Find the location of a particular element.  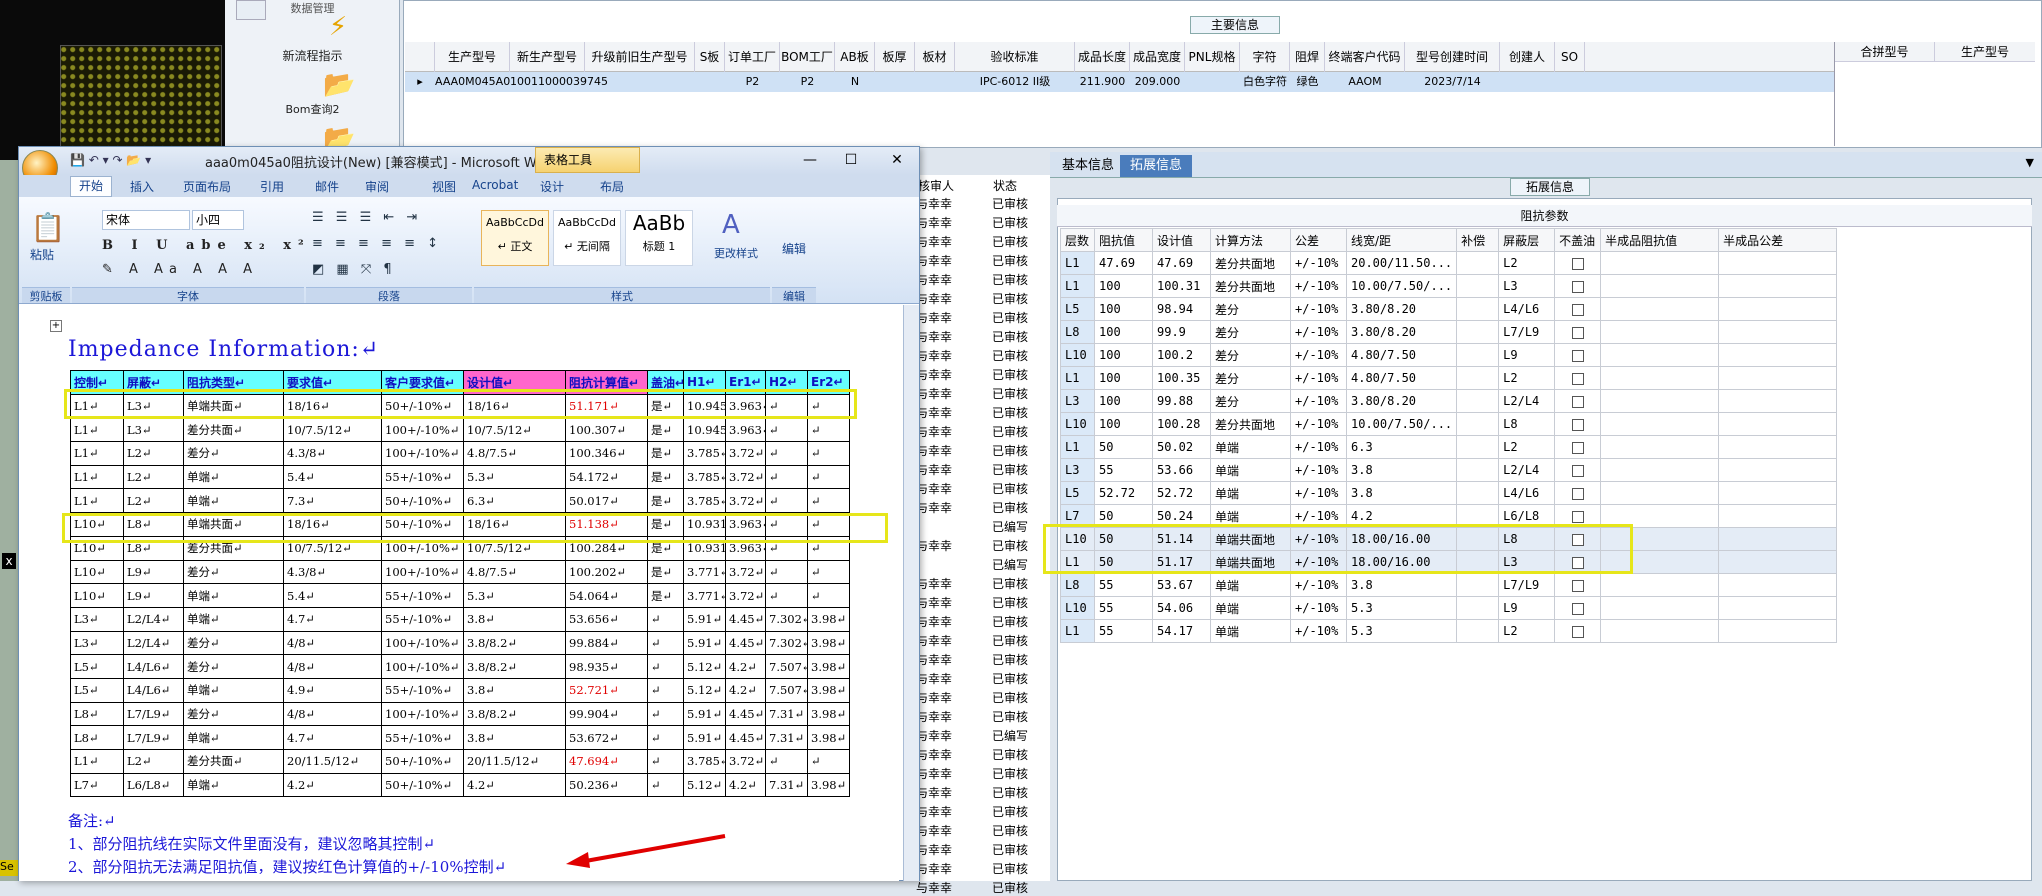

grid-cell: 10011000039745 is located at coordinates (559, 82).